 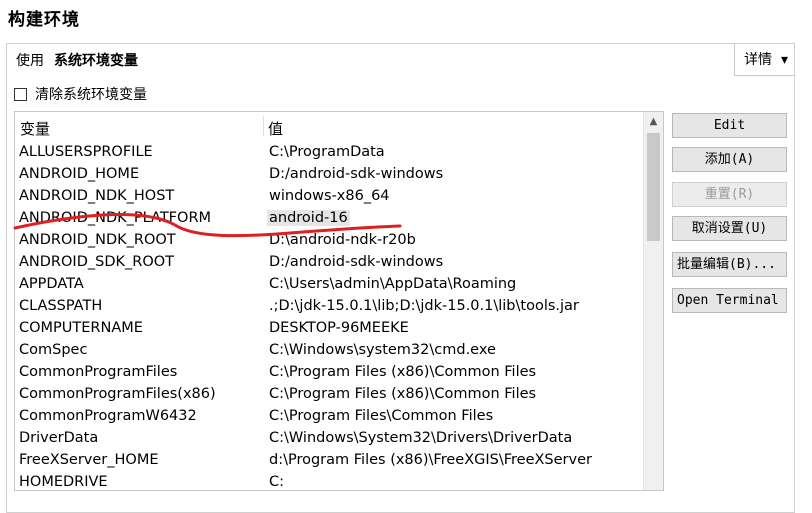 I want to click on edit-button: Edit, so click(x=729, y=125).